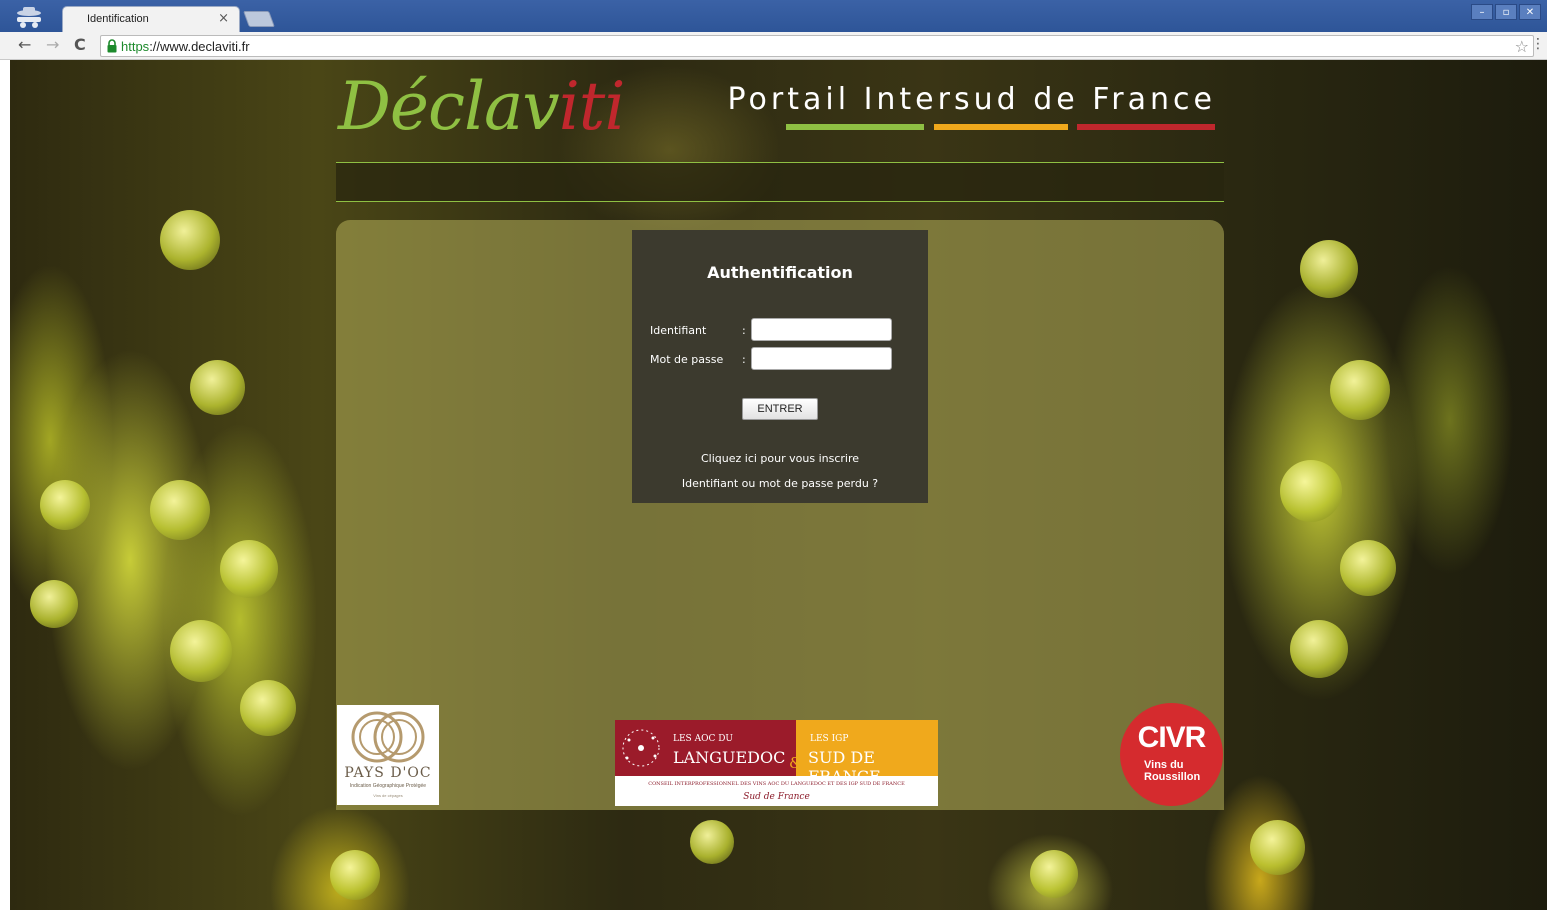 This screenshot has height=910, width=1547. I want to click on browser-menu-icon: ⋮, so click(1538, 44).